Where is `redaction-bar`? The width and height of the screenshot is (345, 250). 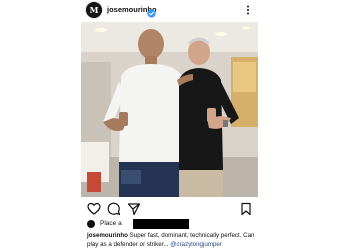 redaction-bar is located at coordinates (161, 224).